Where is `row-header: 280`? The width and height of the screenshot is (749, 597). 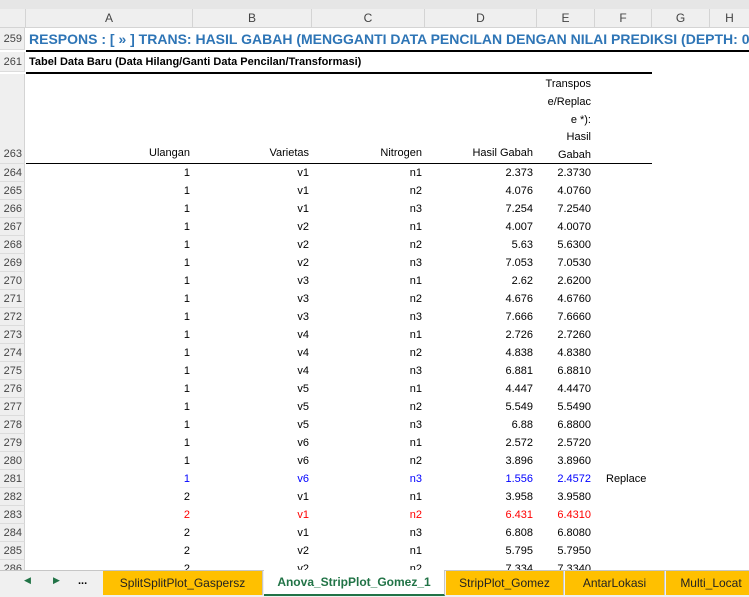
row-header: 280 is located at coordinates (12, 461).